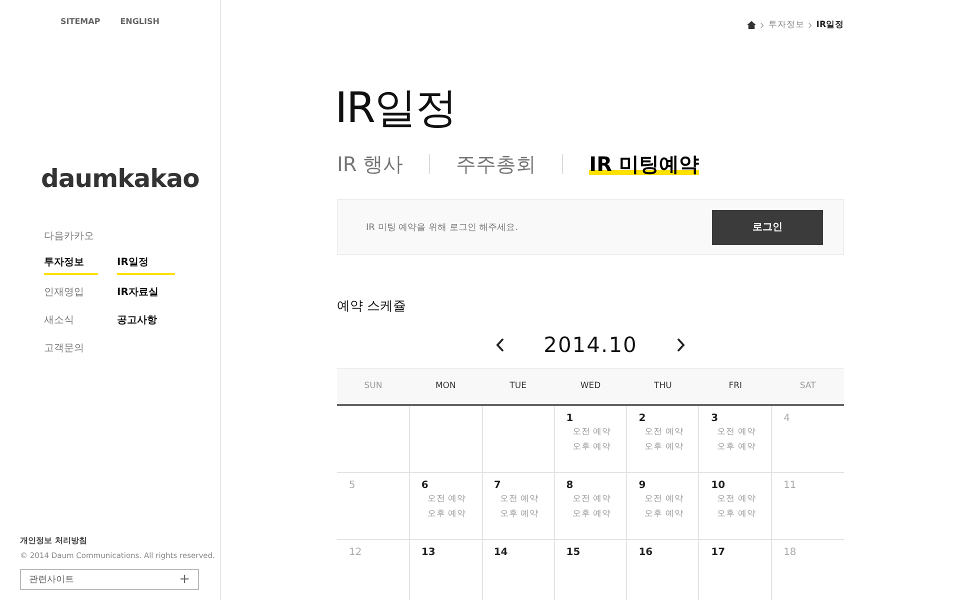  Describe the element at coordinates (644, 164) in the screenshot. I see `tab: IR 미팅예약` at that location.